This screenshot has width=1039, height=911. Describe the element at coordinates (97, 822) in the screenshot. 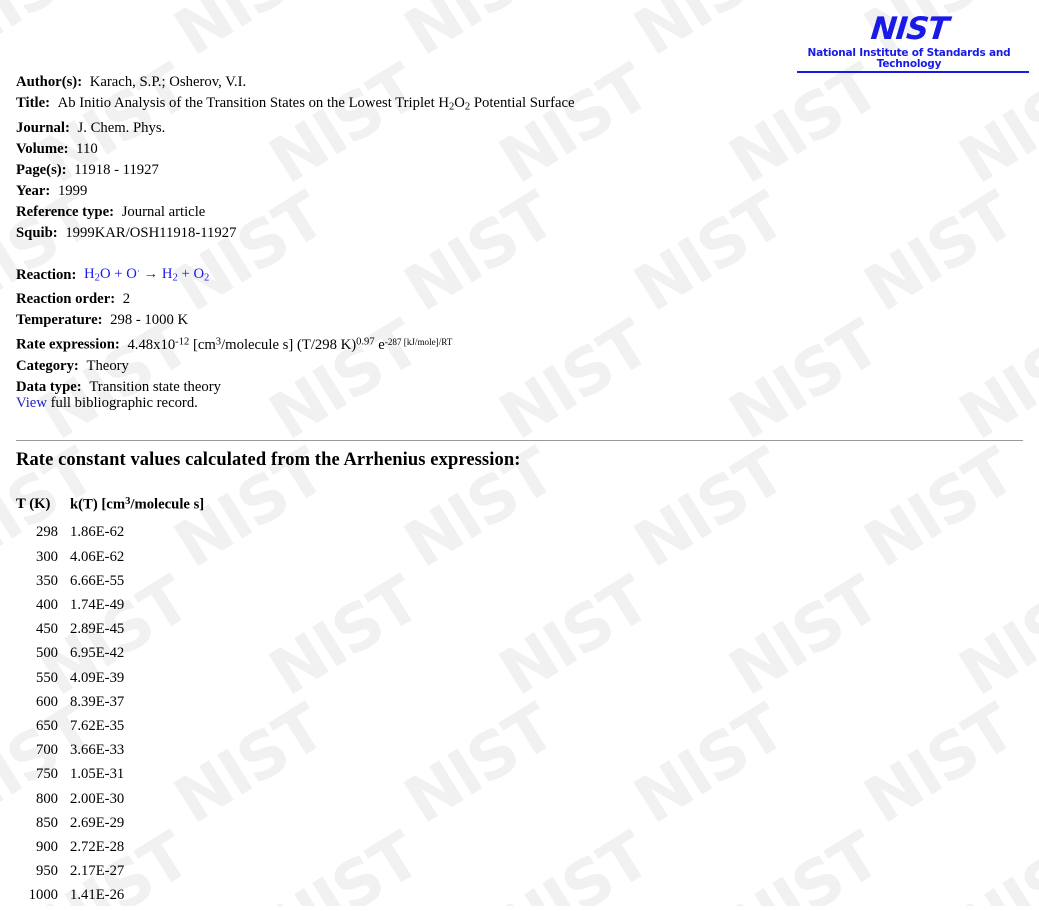

I see `cell-rate-constant: 2.69E-29` at that location.